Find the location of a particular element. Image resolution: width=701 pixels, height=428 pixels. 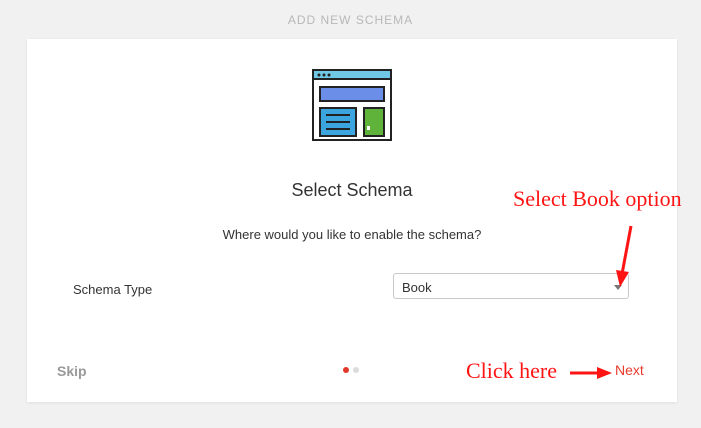

schema-type-select: Book is located at coordinates (511, 286).